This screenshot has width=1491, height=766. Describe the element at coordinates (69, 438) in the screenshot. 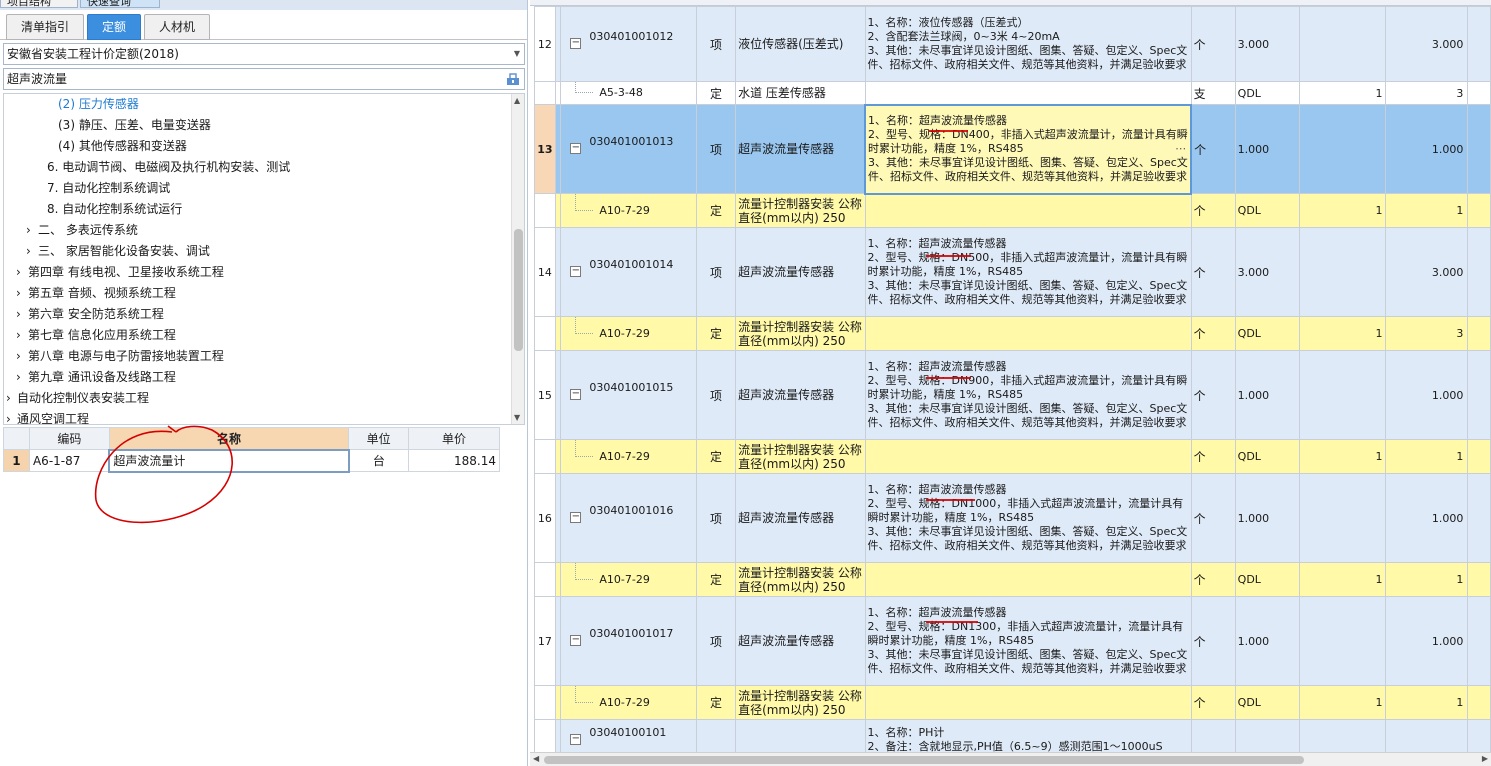

I see `header-code: 编码` at that location.